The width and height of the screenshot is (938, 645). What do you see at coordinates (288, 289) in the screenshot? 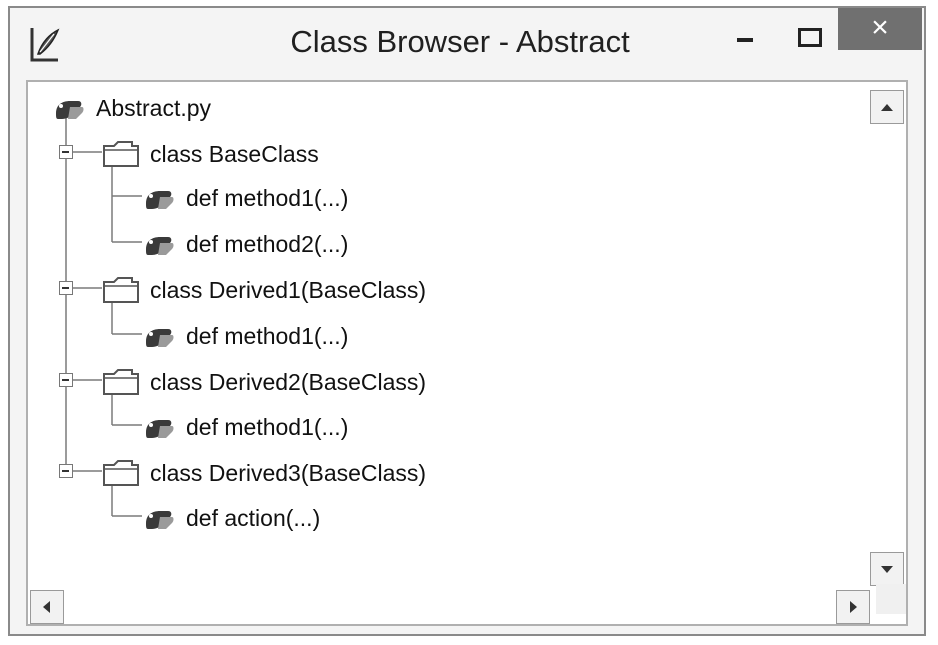
I see `tree-item-label: class Derived1(BaseClass)` at bounding box center [288, 289].